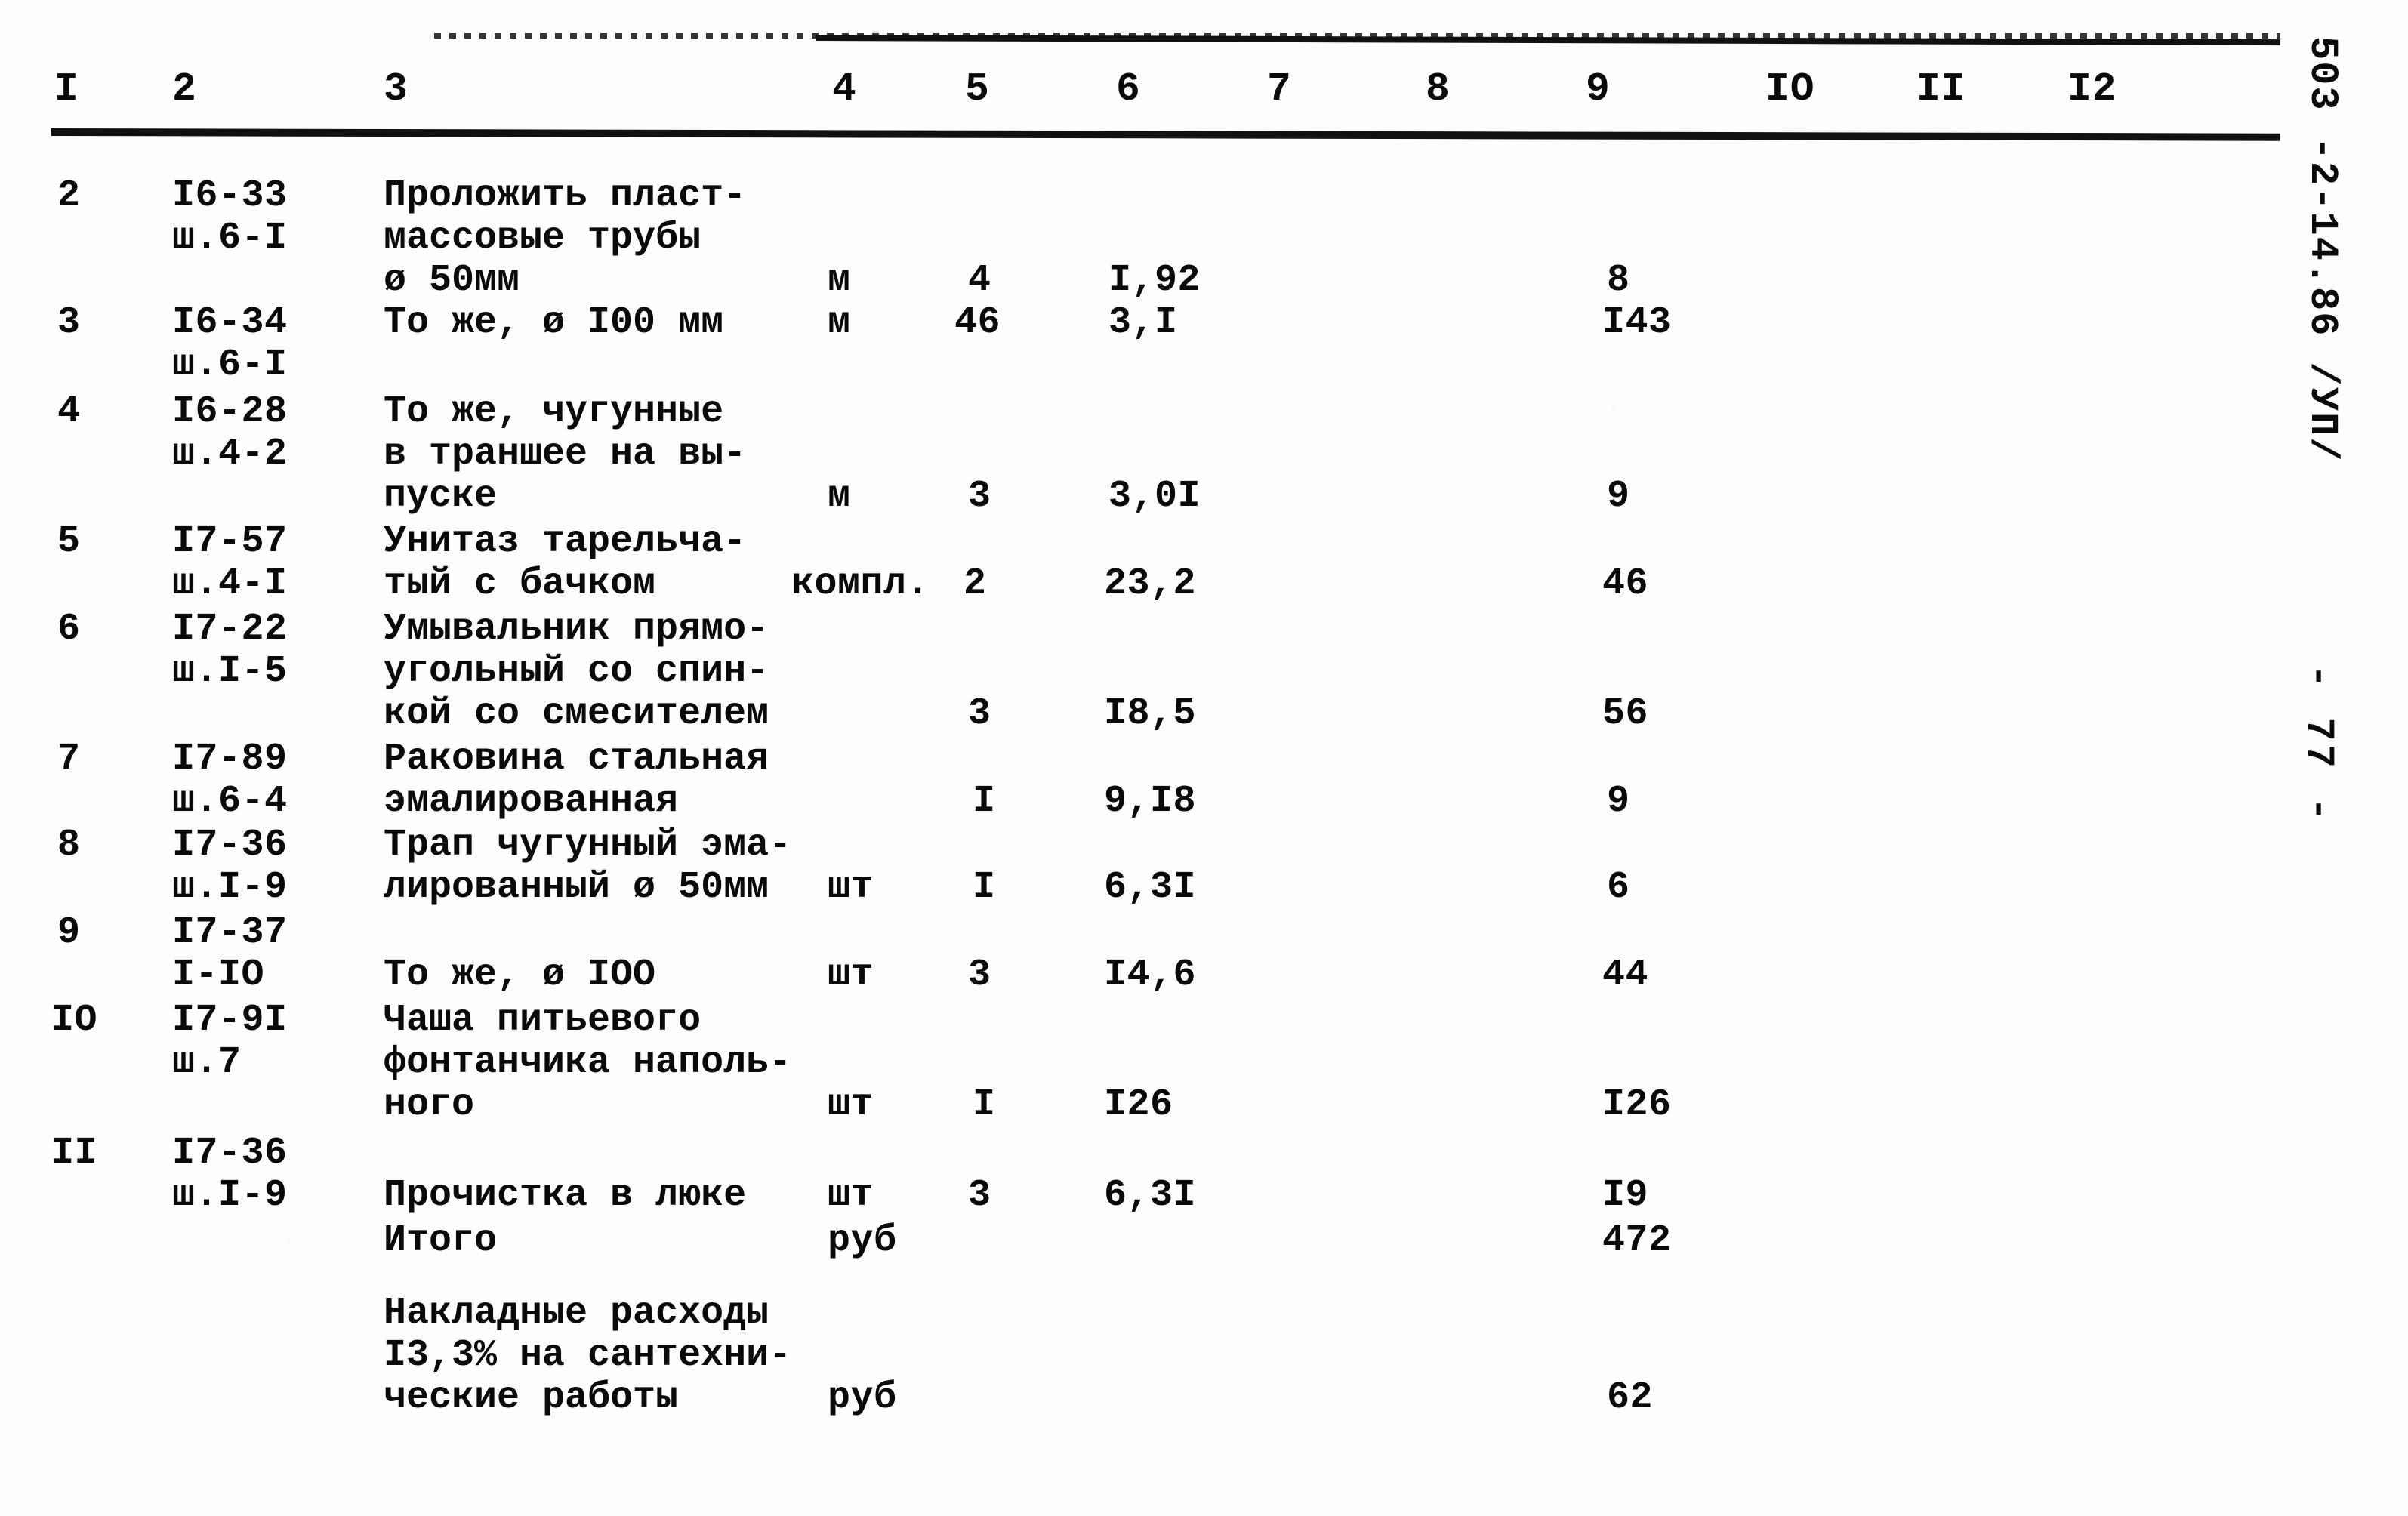 This screenshot has height=1516, width=2408. What do you see at coordinates (1150, 801) in the screenshot?
I see `table-row-price: 9,I8` at bounding box center [1150, 801].